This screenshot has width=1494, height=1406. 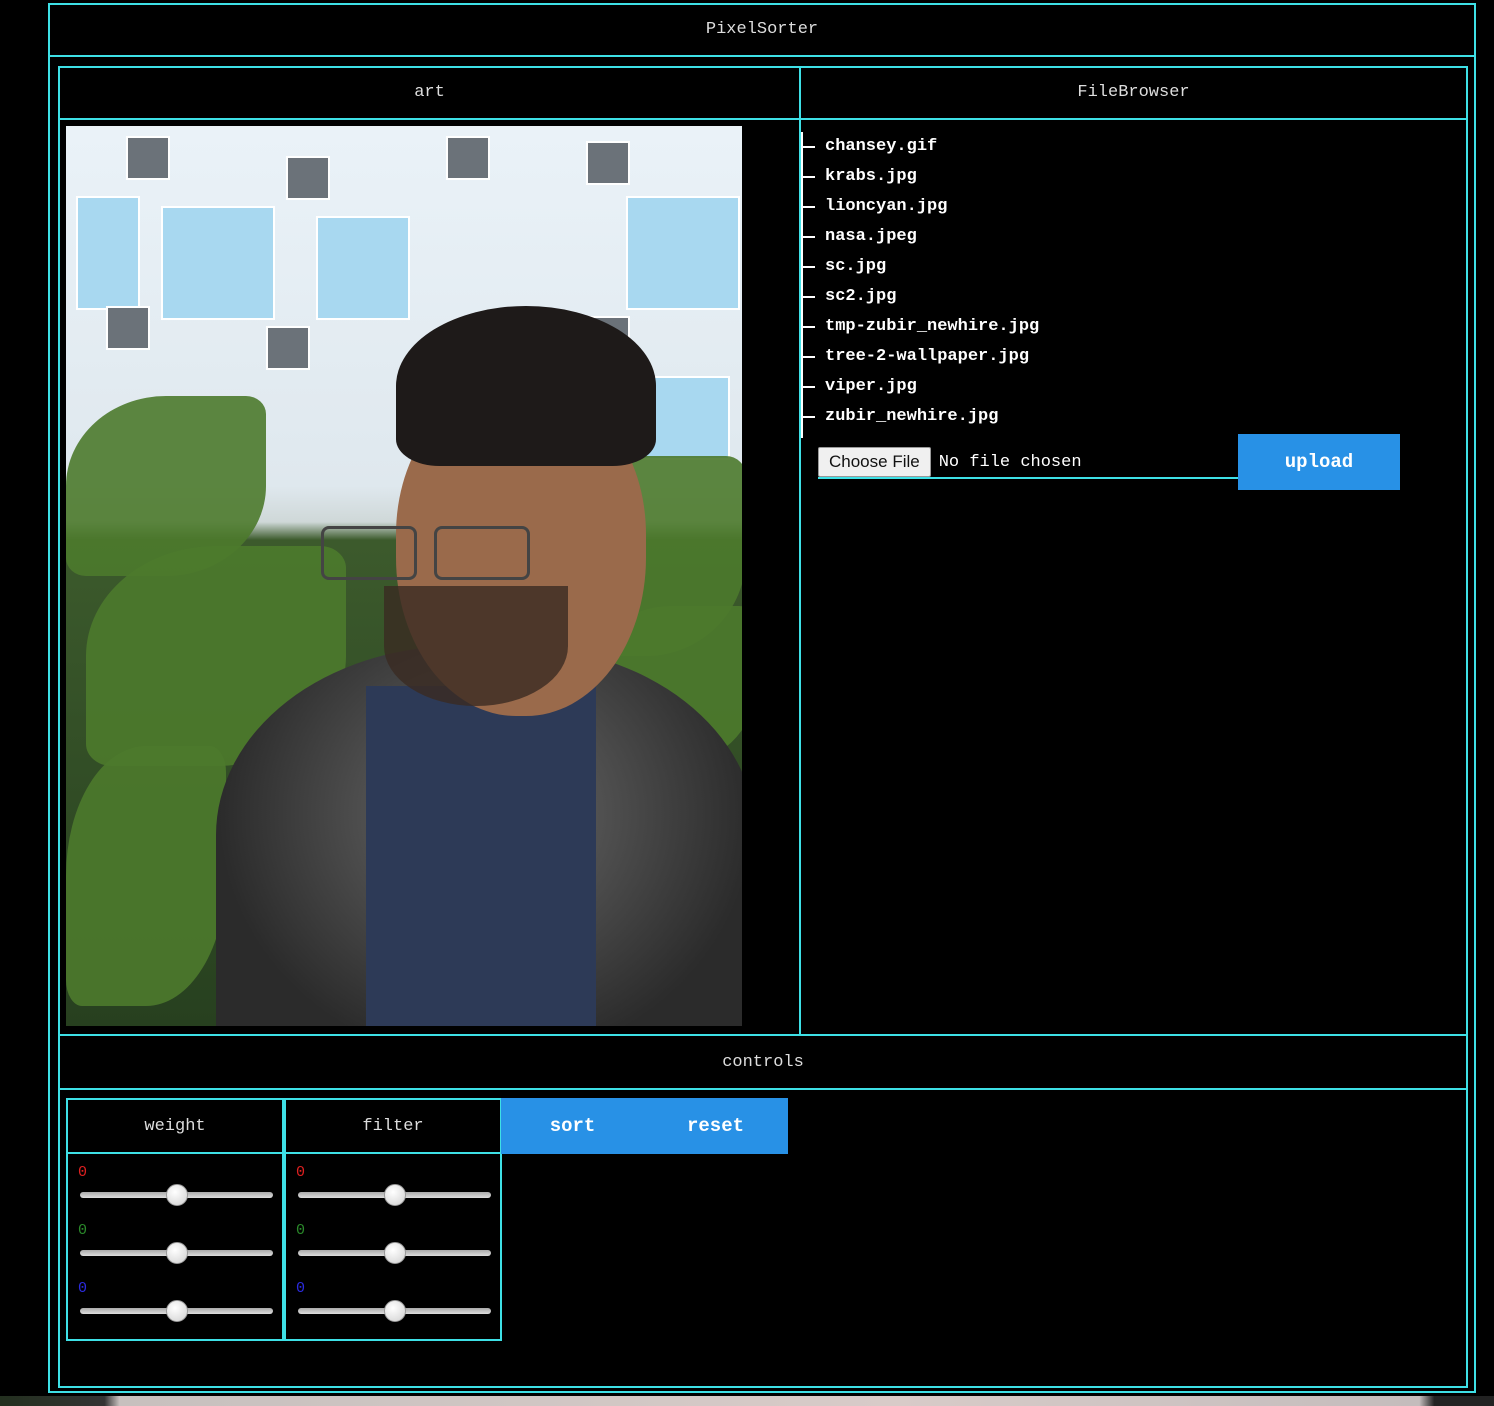 What do you see at coordinates (874, 462) in the screenshot?
I see `choose-file-button: Choose File` at bounding box center [874, 462].